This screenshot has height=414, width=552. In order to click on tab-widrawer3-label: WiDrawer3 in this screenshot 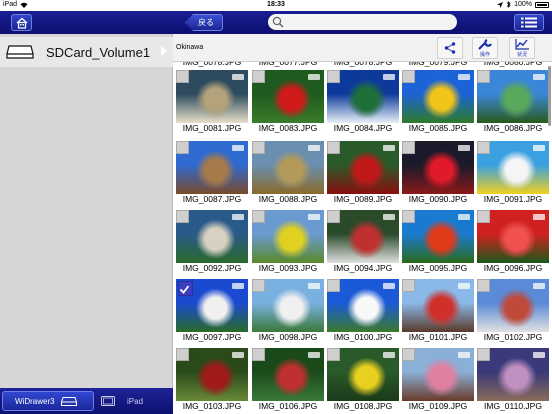, I will do `click(35, 401)`.